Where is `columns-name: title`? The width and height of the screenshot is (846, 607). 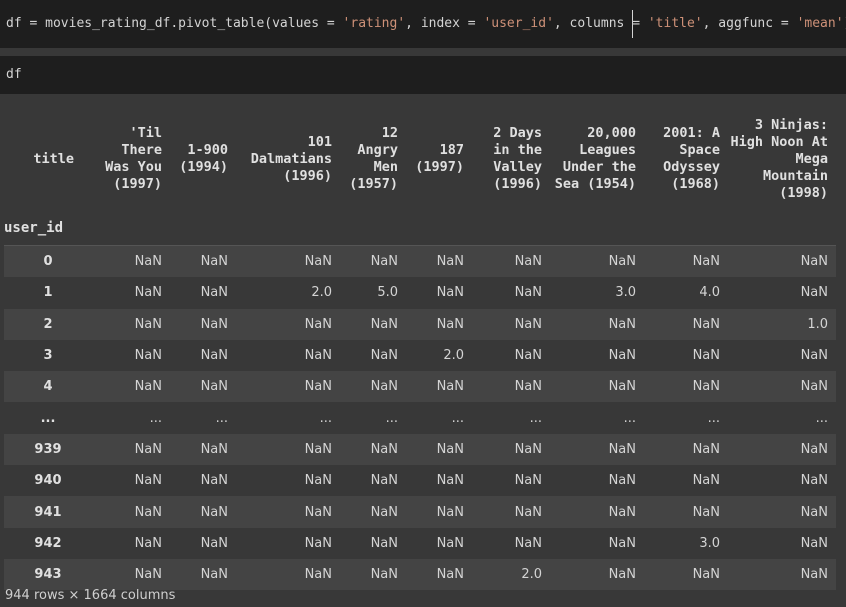
columns-name: title is located at coordinates (53, 158).